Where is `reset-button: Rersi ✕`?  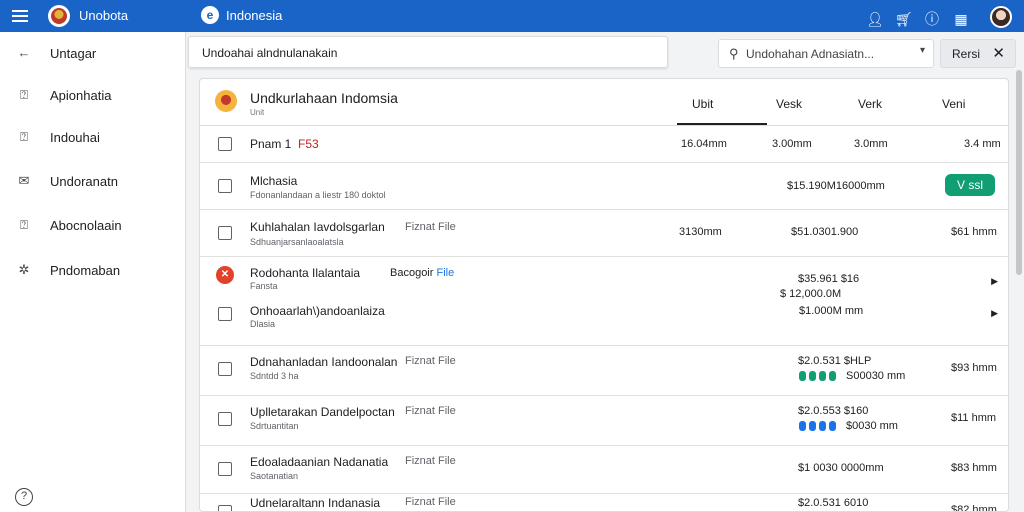 reset-button: Rersi ✕ is located at coordinates (978, 53).